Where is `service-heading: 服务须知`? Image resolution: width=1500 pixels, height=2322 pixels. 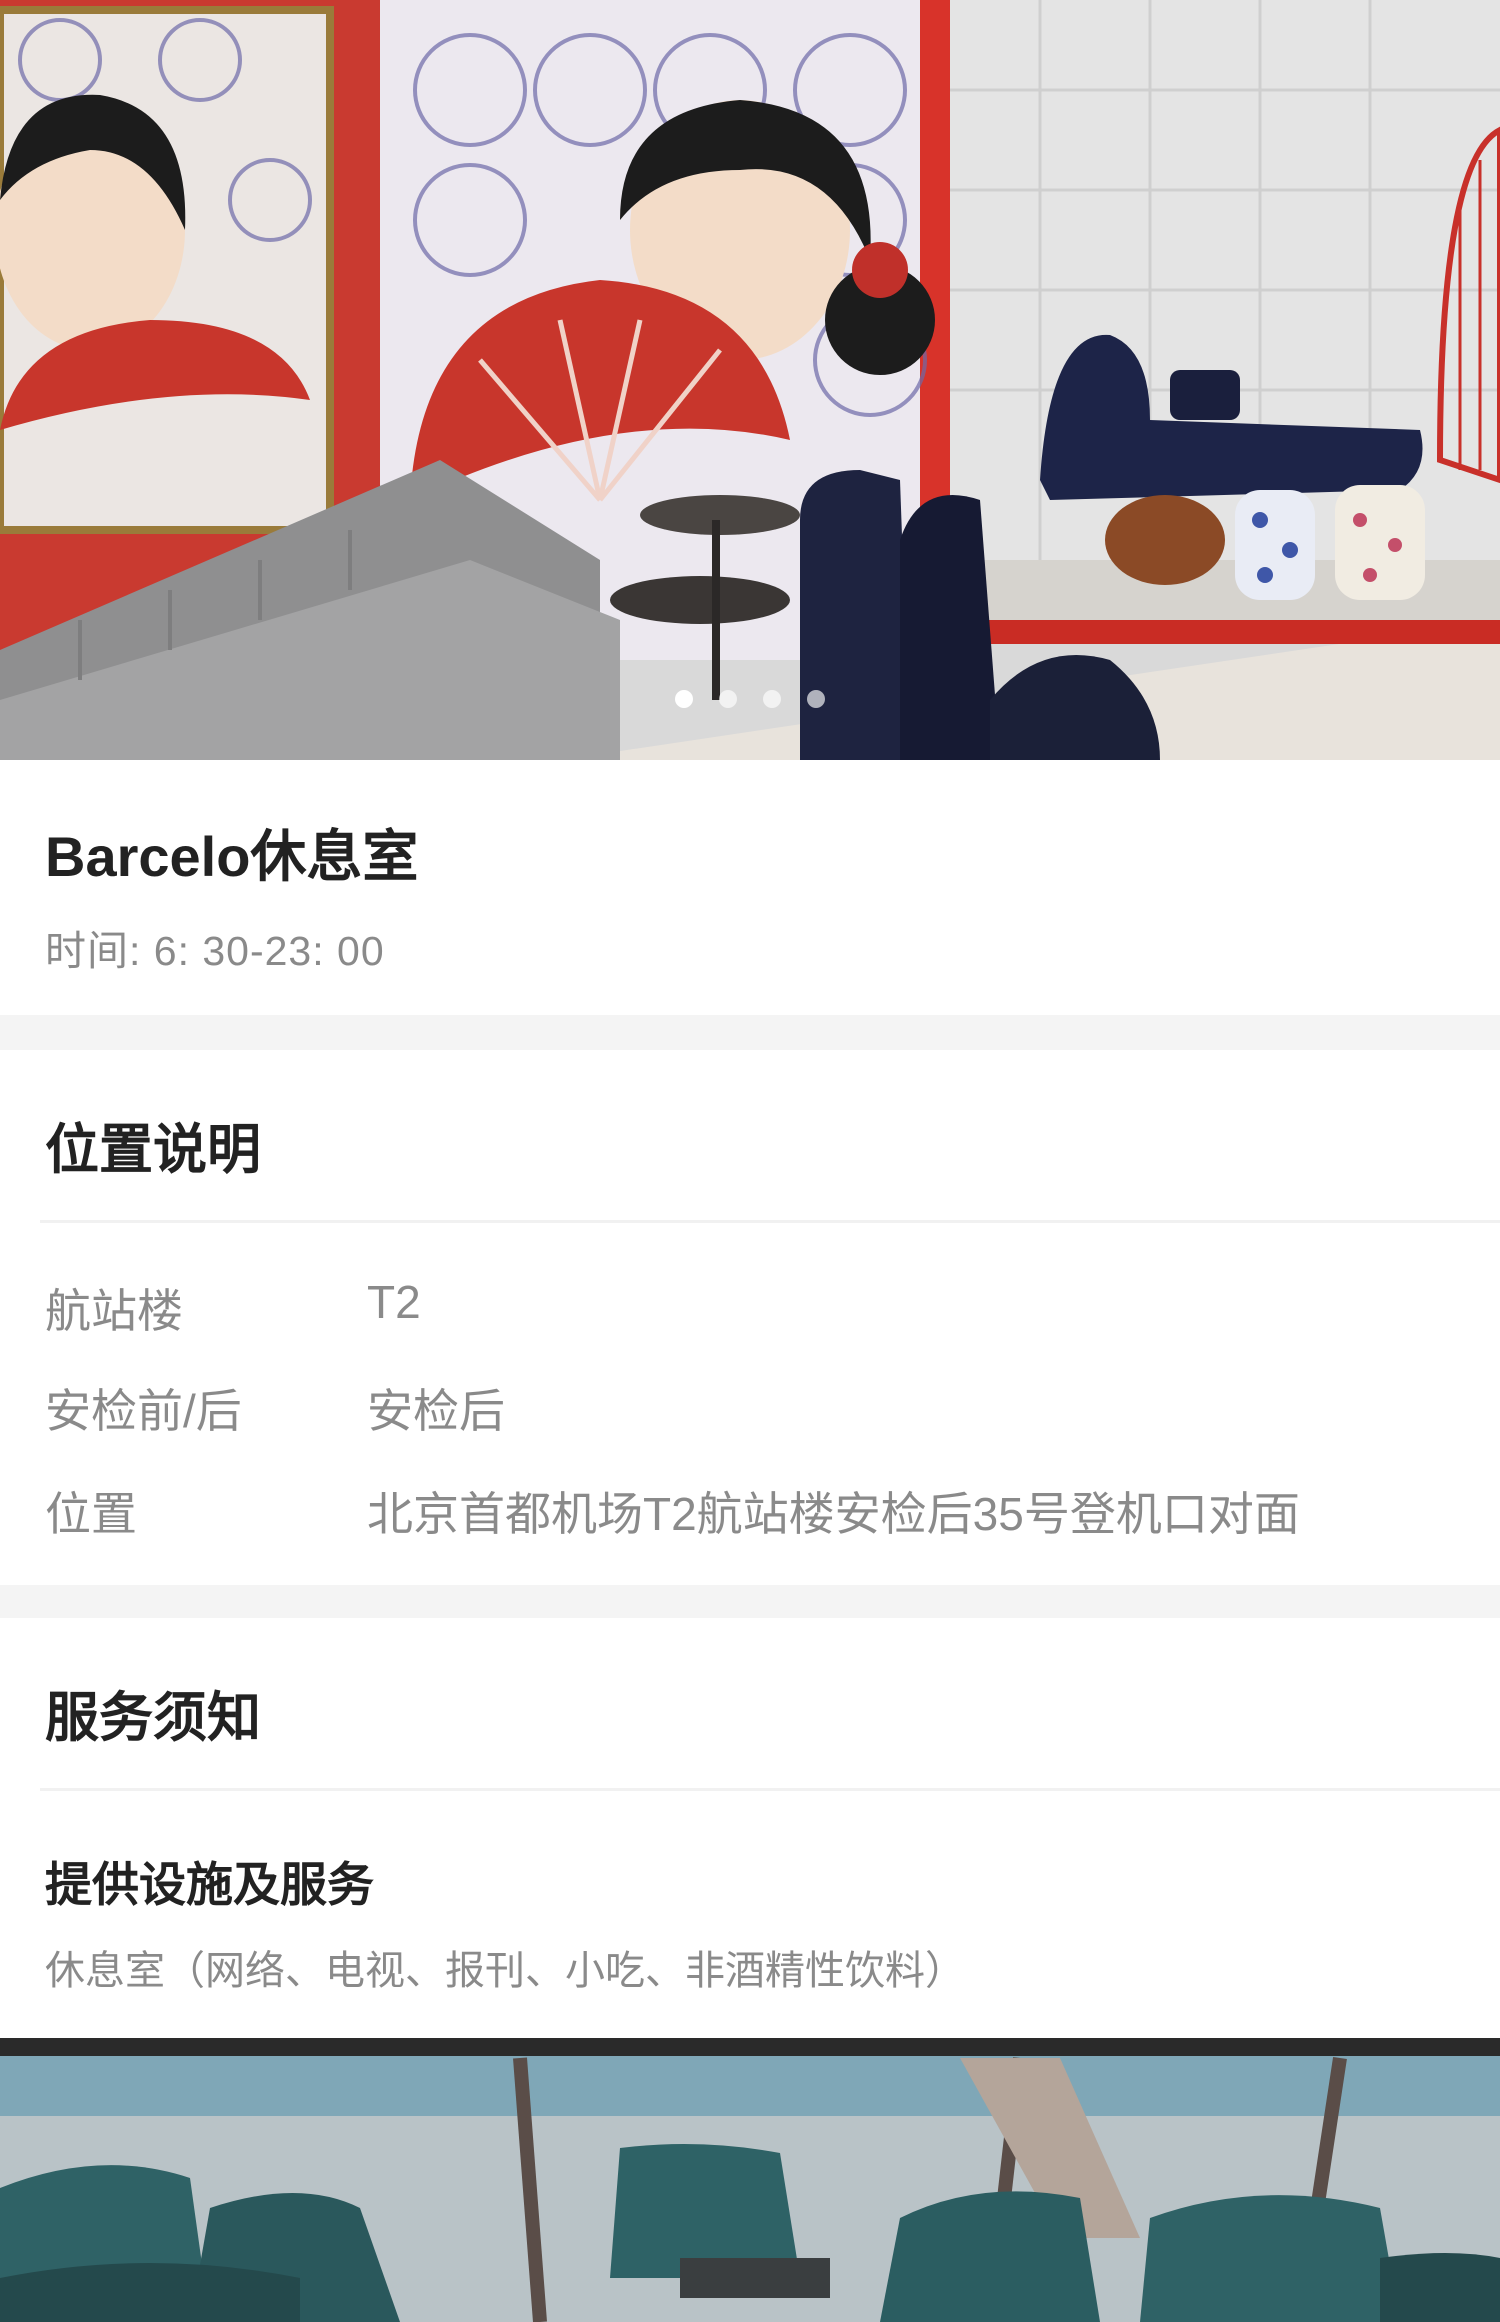 service-heading: 服务须知 is located at coordinates (153, 1718).